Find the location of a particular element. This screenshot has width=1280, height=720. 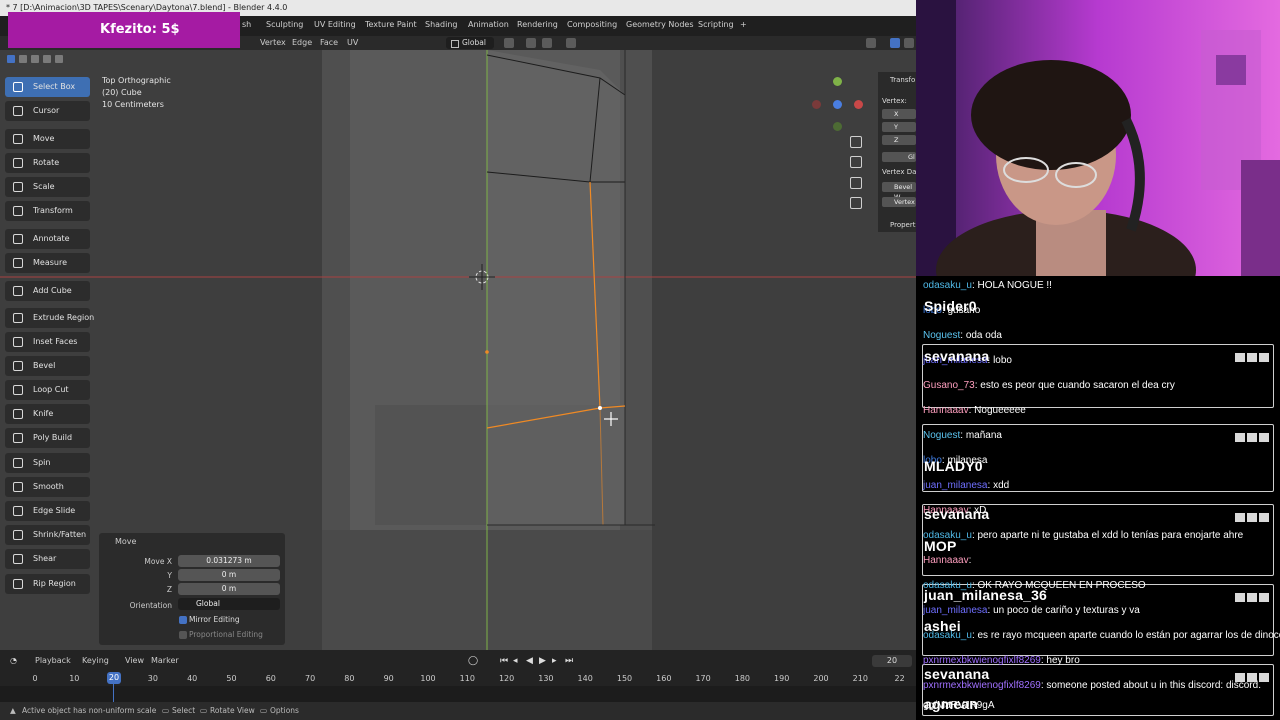

visibility-icon is located at coordinates (871, 43).